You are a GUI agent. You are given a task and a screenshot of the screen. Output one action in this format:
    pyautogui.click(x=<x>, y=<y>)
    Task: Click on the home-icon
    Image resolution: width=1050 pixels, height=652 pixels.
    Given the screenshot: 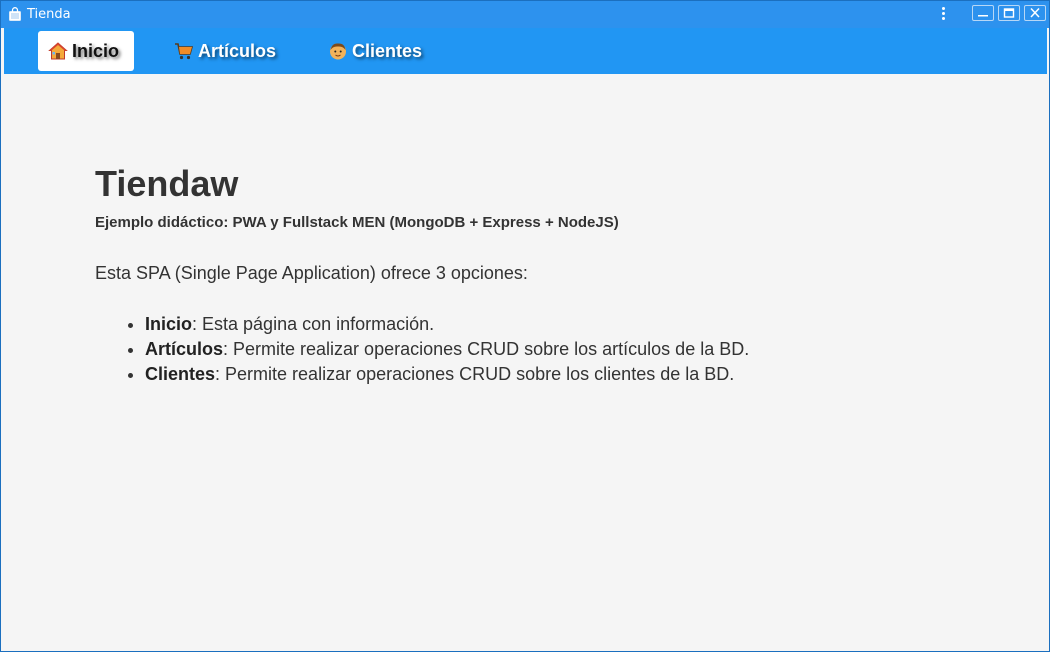 What is the action you would take?
    pyautogui.click(x=58, y=51)
    